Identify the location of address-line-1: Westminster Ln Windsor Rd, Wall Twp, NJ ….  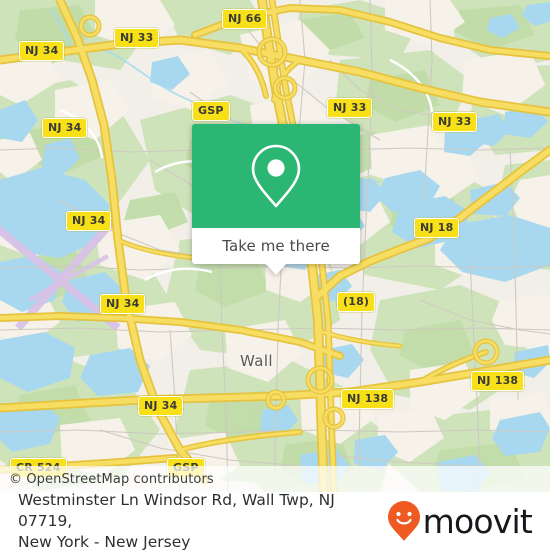
(176, 510).